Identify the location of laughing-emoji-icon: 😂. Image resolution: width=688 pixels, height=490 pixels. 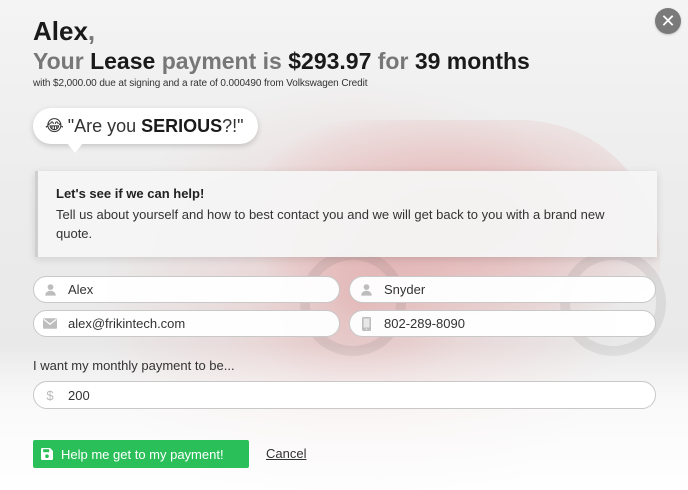
(54, 126).